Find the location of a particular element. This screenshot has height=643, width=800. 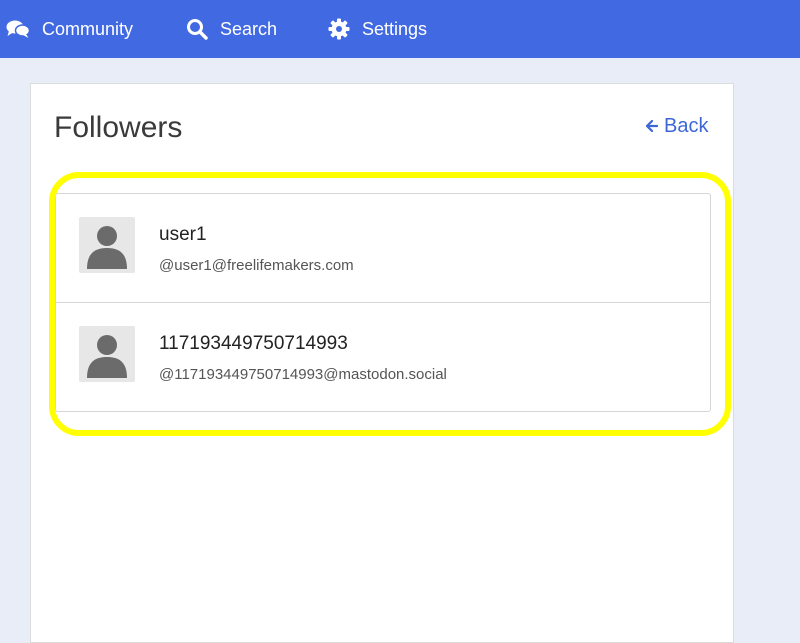

nav-search-label: Search is located at coordinates (249, 28).